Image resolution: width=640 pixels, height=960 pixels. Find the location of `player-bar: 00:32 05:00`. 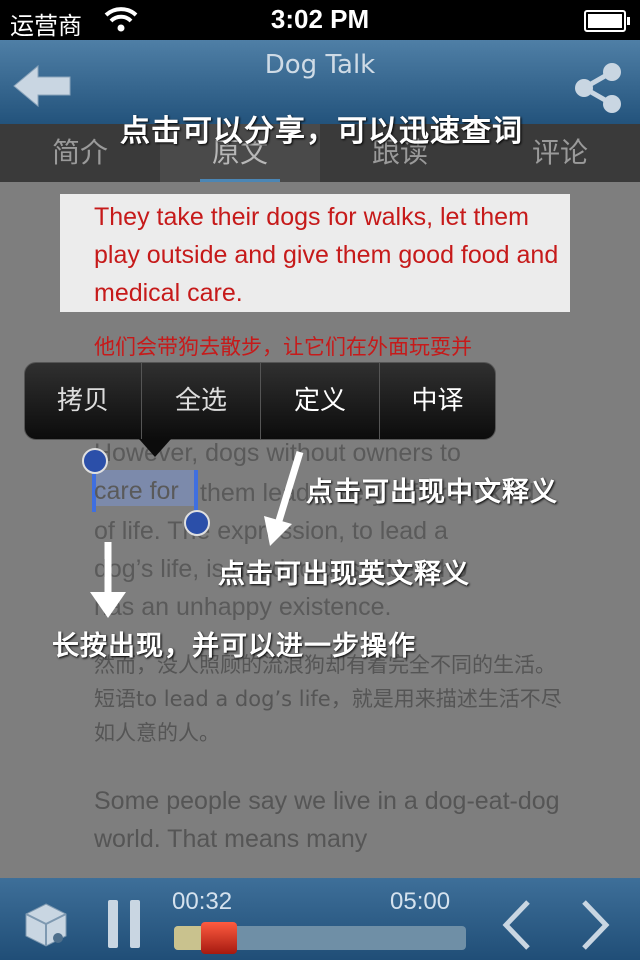

player-bar: 00:32 05:00 is located at coordinates (320, 919).